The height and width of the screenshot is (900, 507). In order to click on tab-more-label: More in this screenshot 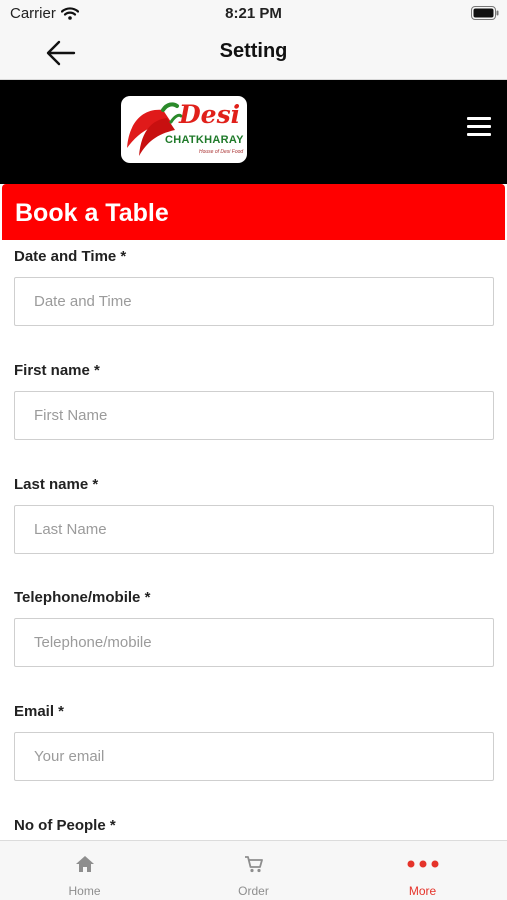, I will do `click(422, 891)`.